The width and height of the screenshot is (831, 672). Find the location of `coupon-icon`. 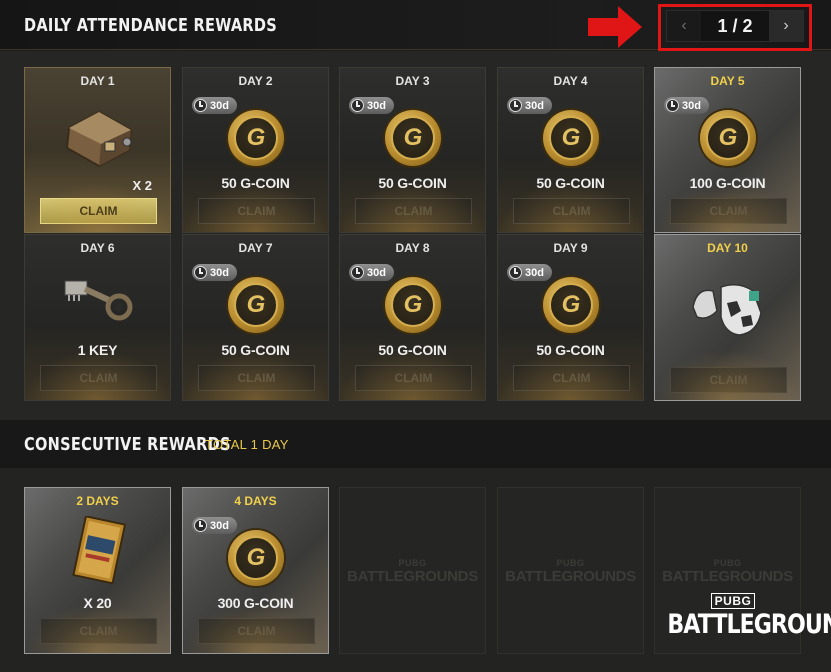

coupon-icon is located at coordinates (99, 550).